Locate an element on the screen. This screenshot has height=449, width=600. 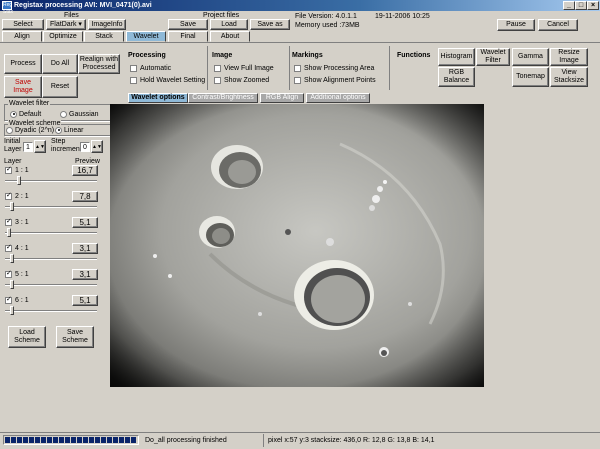
maximize-icon: □ is located at coordinates (581, 5).